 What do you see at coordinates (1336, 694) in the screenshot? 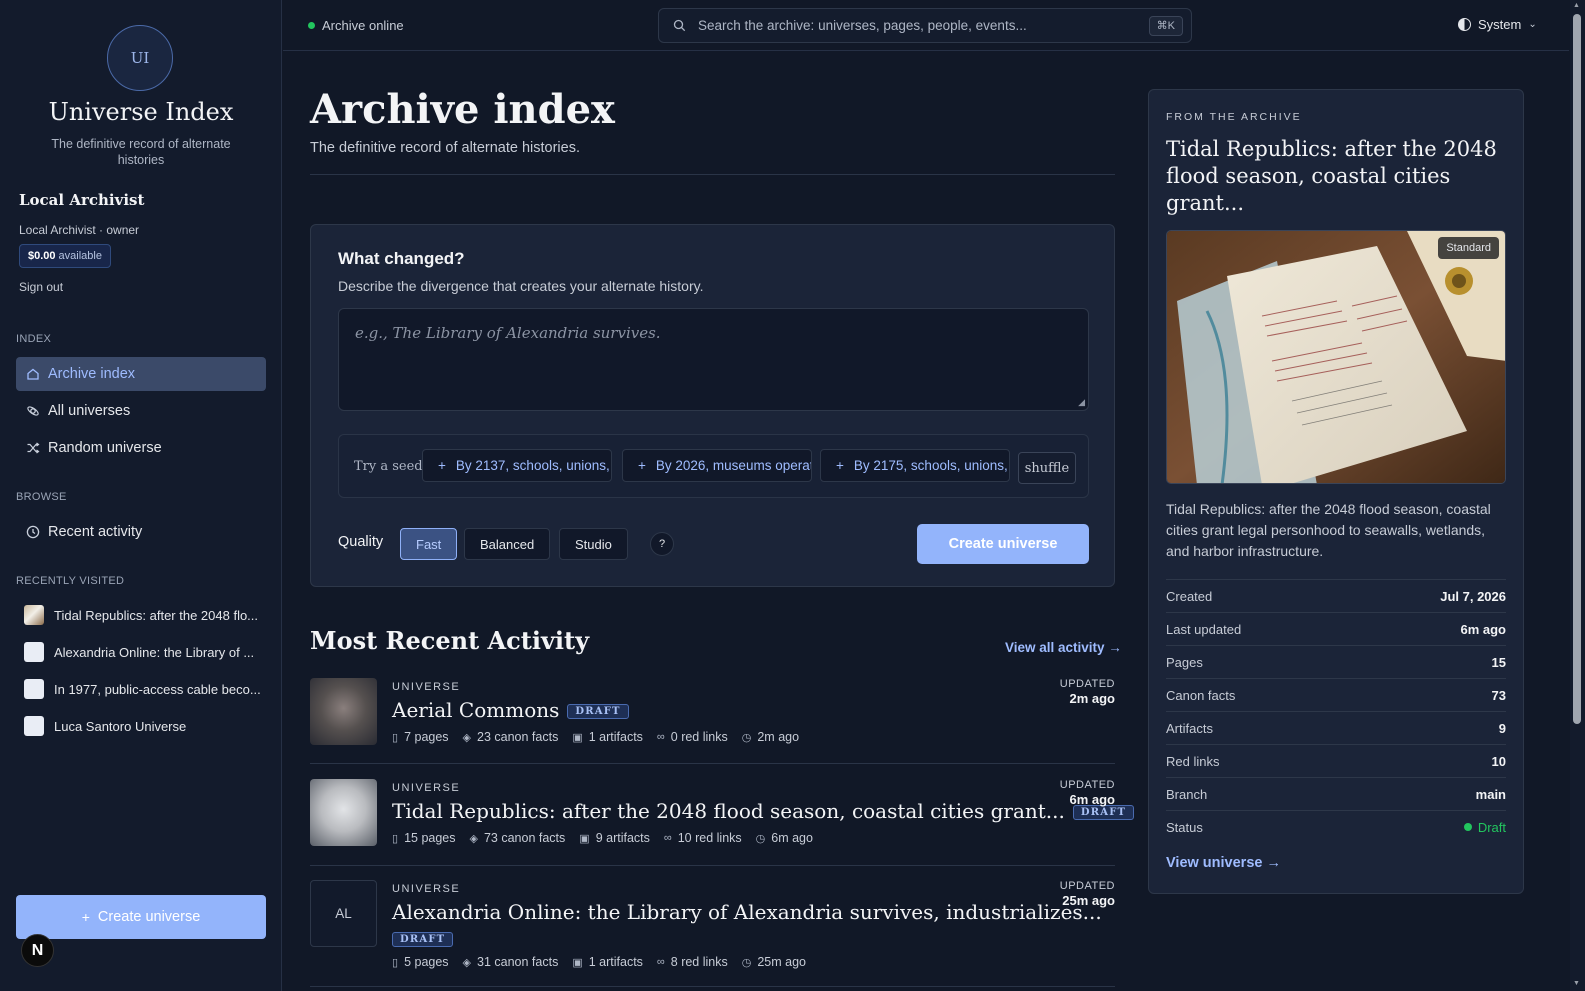
I see `stat-row: Canon facts 73` at bounding box center [1336, 694].